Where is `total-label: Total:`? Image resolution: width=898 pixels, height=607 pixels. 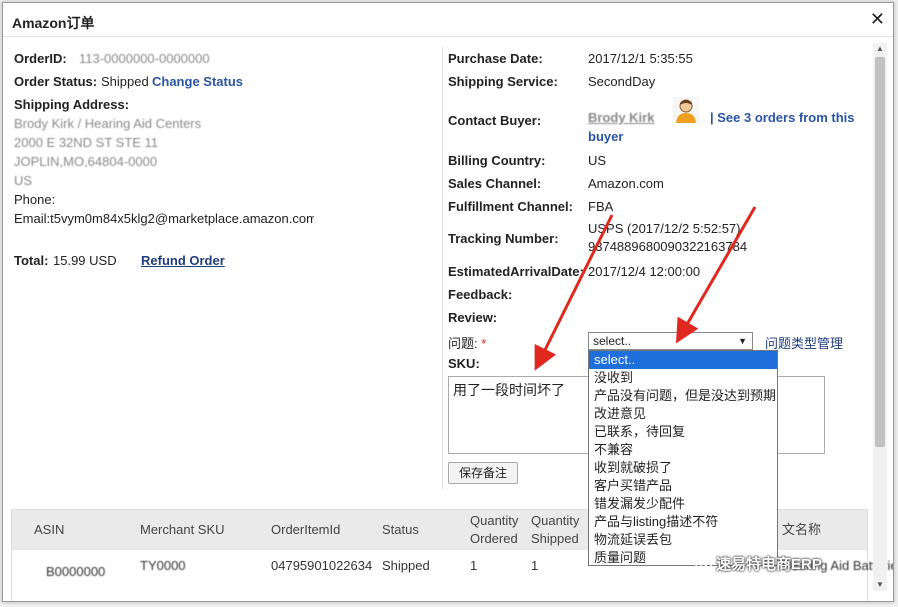
total-label: Total: is located at coordinates (31, 260).